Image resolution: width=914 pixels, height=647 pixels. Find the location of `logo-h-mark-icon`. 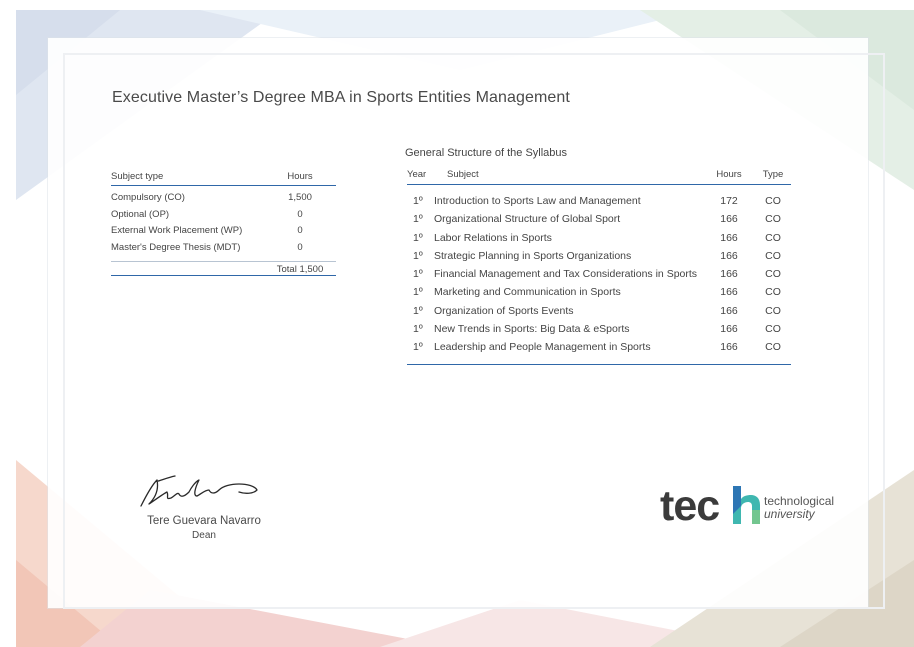

logo-h-mark-icon is located at coordinates (746, 505).